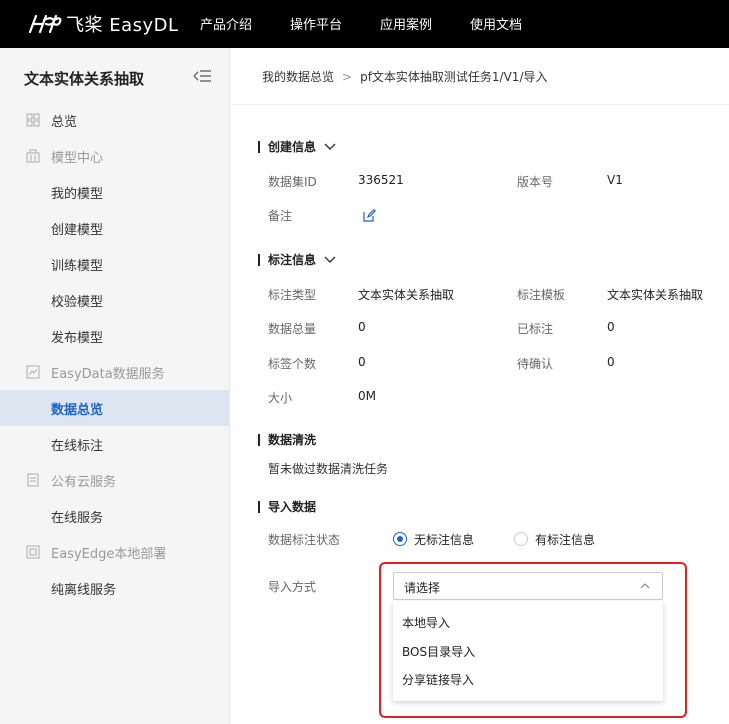 The width and height of the screenshot is (729, 724). I want to click on annotation-type-value: 文本实体关系抽取, so click(406, 295).